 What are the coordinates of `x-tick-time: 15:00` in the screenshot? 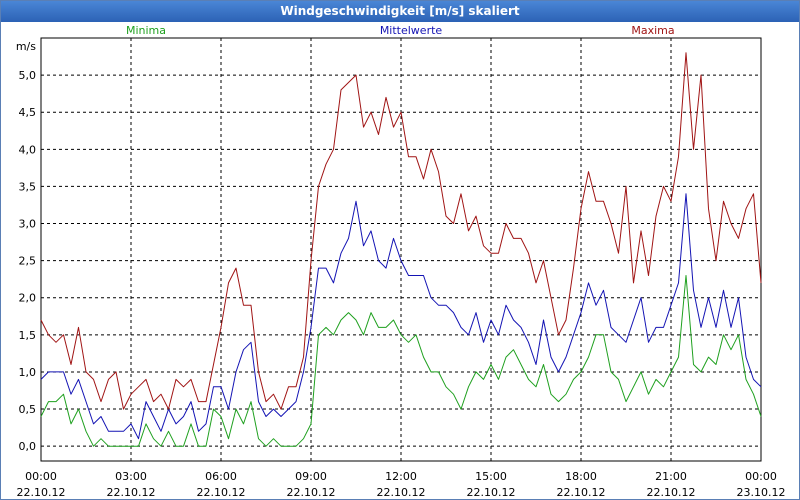 It's located at (491, 476).